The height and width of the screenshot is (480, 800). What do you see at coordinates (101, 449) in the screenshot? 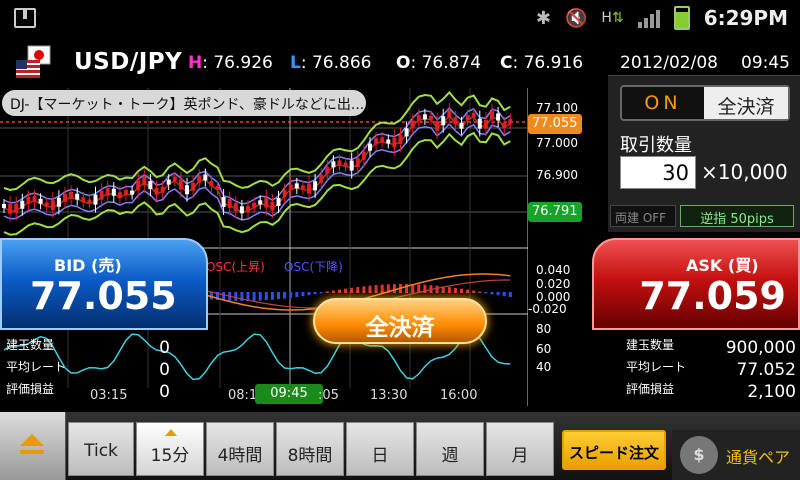
I see `tab-tick: Tick` at bounding box center [101, 449].